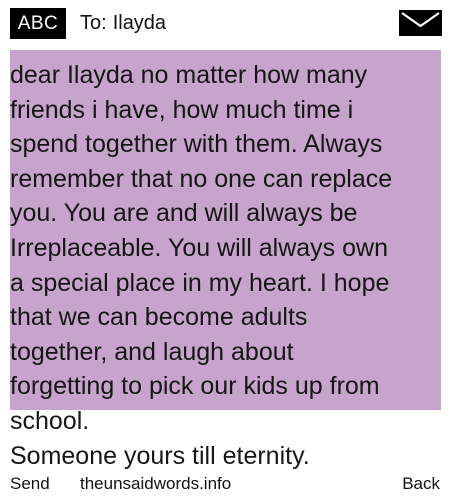 The height and width of the screenshot is (500, 450). What do you see at coordinates (156, 483) in the screenshot?
I see `site-watermark: theunsaidwords.info` at bounding box center [156, 483].